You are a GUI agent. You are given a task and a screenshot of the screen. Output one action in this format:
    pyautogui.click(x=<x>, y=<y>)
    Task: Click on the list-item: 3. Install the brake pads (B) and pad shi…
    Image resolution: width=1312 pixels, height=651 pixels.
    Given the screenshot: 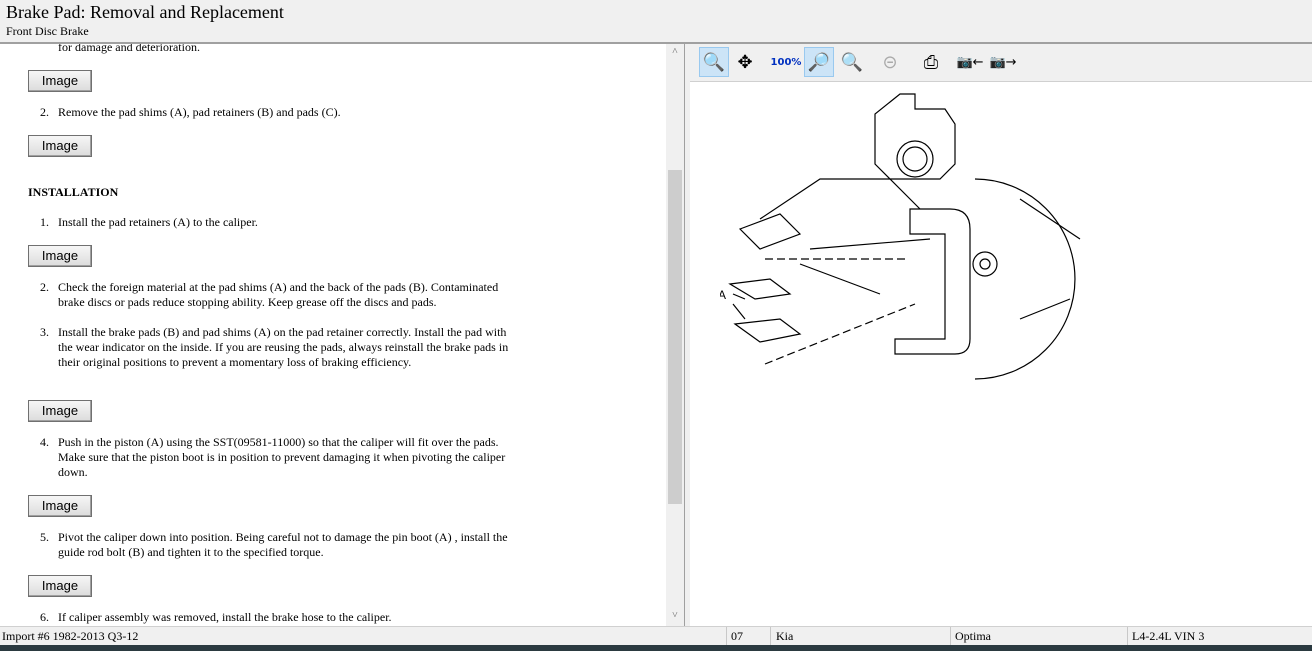 What is the action you would take?
    pyautogui.click(x=274, y=347)
    